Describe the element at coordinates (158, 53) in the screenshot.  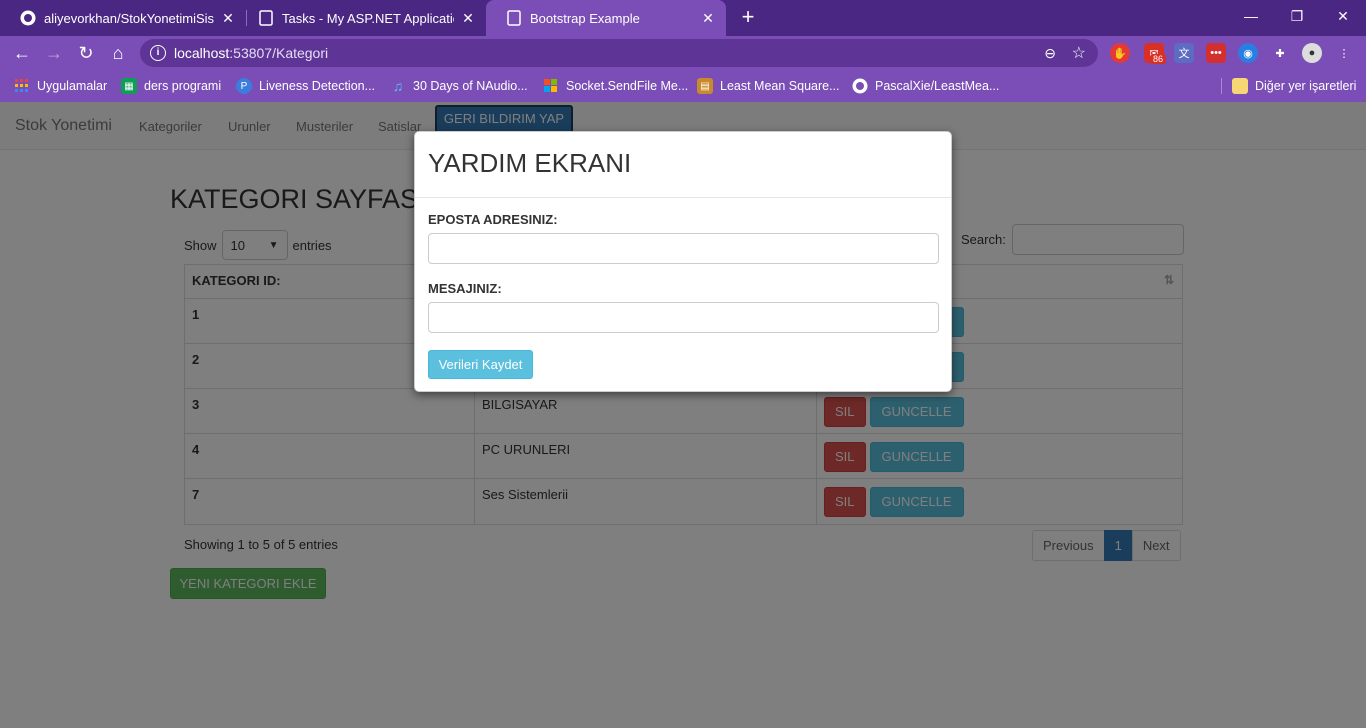
I see `info-icon: i` at that location.